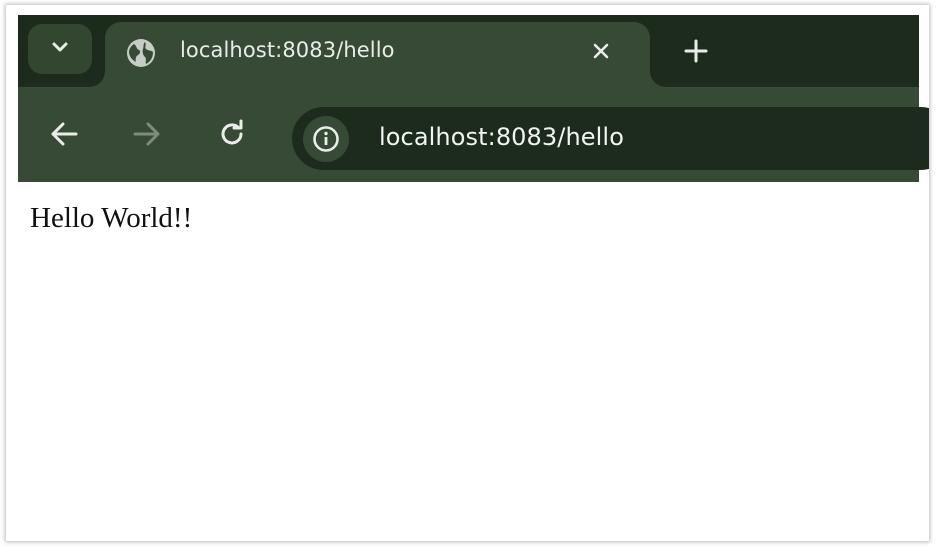  What do you see at coordinates (141, 53) in the screenshot?
I see `globe-icon` at bounding box center [141, 53].